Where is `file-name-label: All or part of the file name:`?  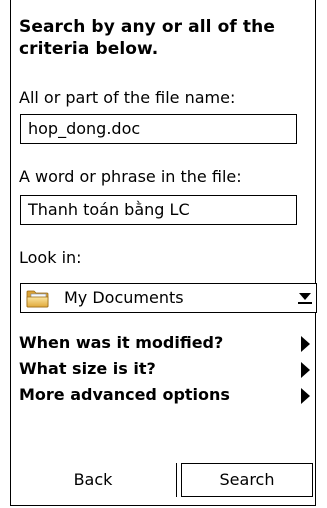 file-name-label: All or part of the file name: is located at coordinates (127, 97).